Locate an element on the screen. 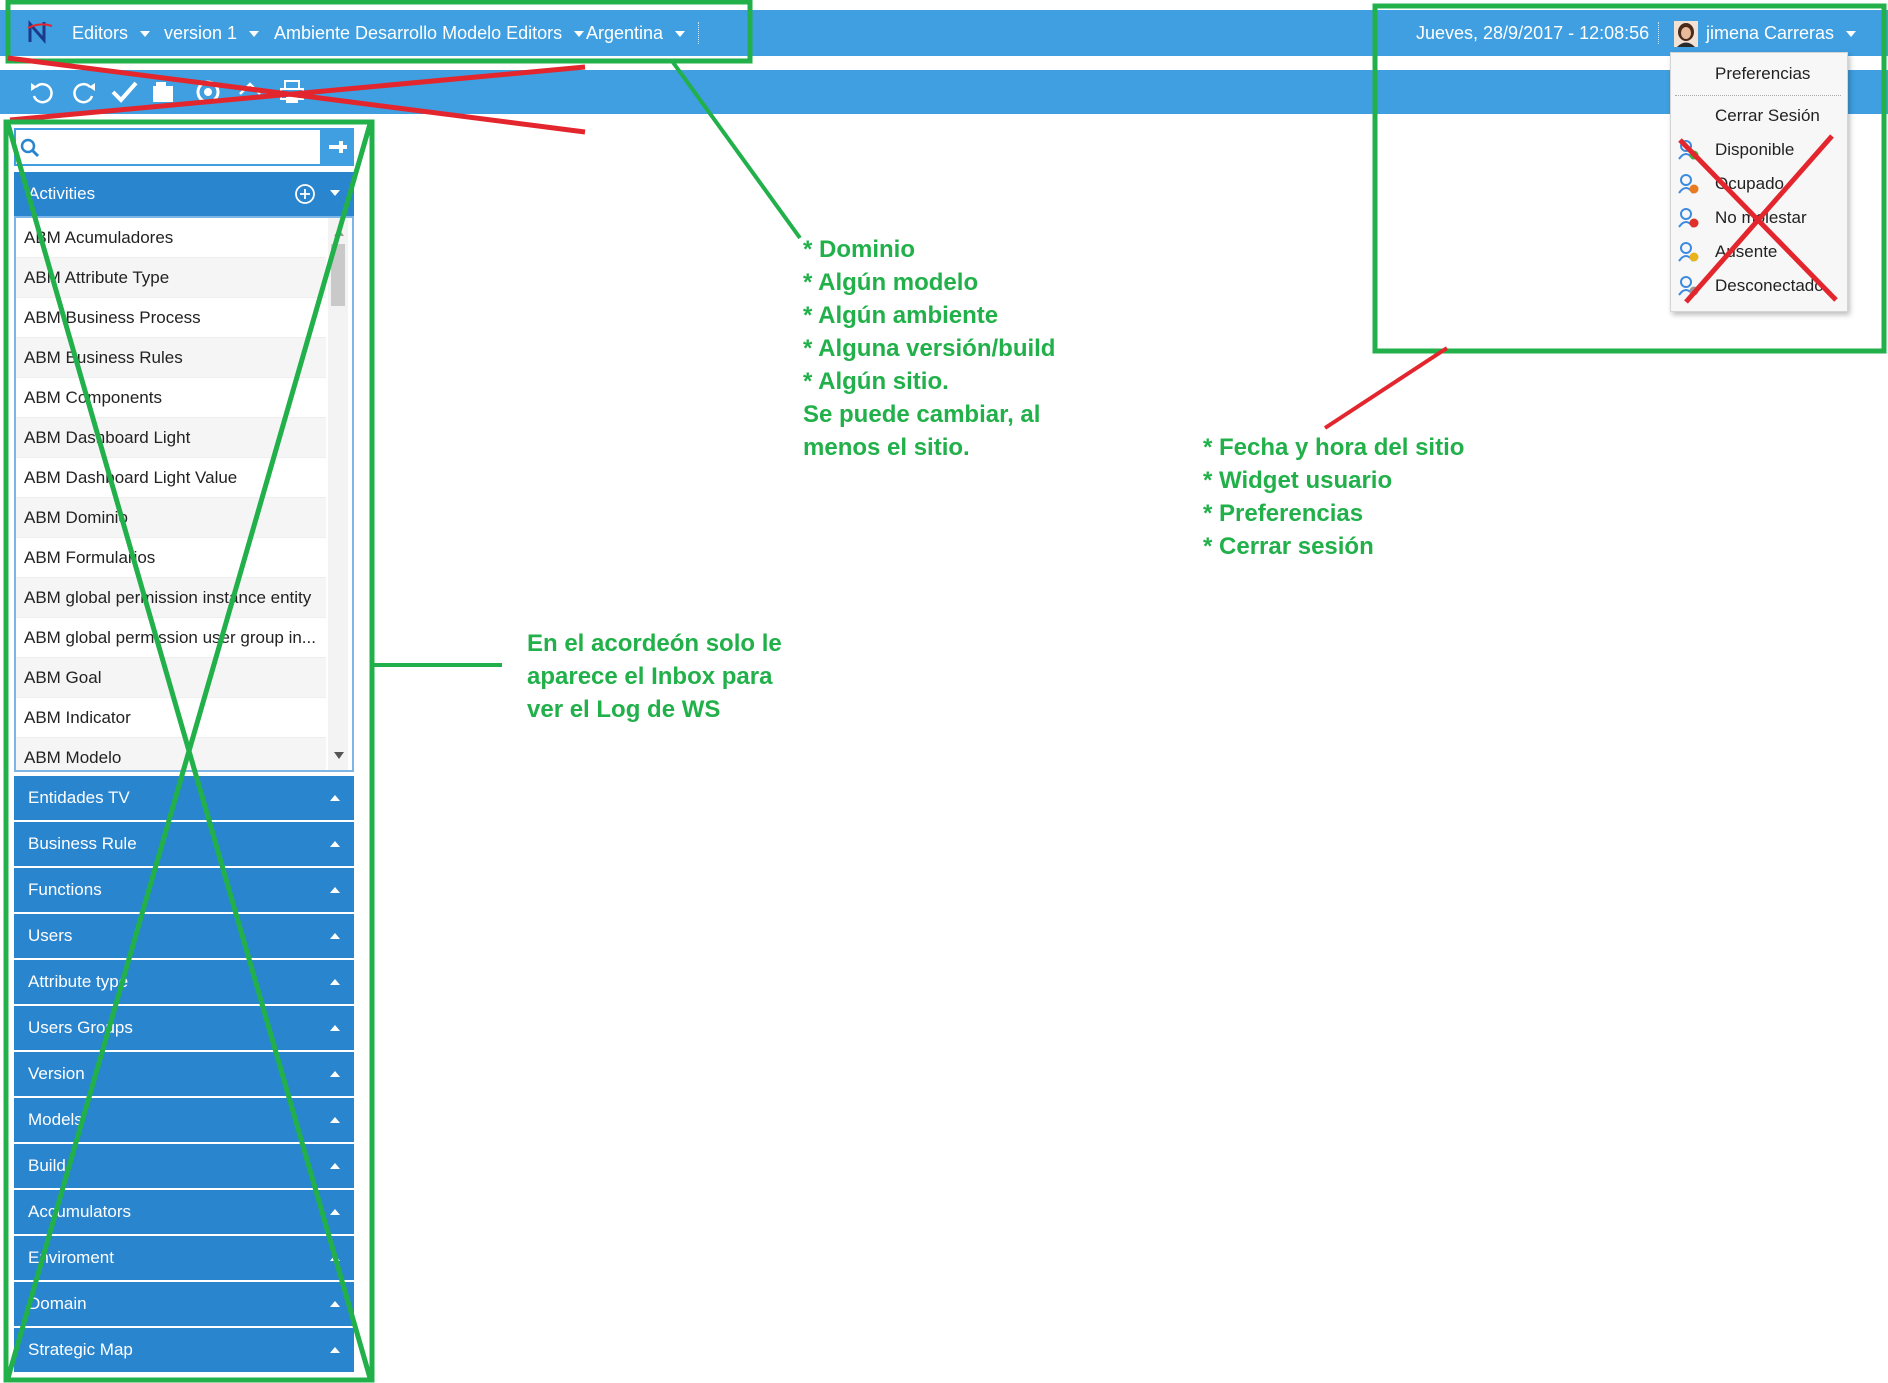  environment-dropdown: Ambiente Desarrollo Modelo Editors is located at coordinates (429, 33).